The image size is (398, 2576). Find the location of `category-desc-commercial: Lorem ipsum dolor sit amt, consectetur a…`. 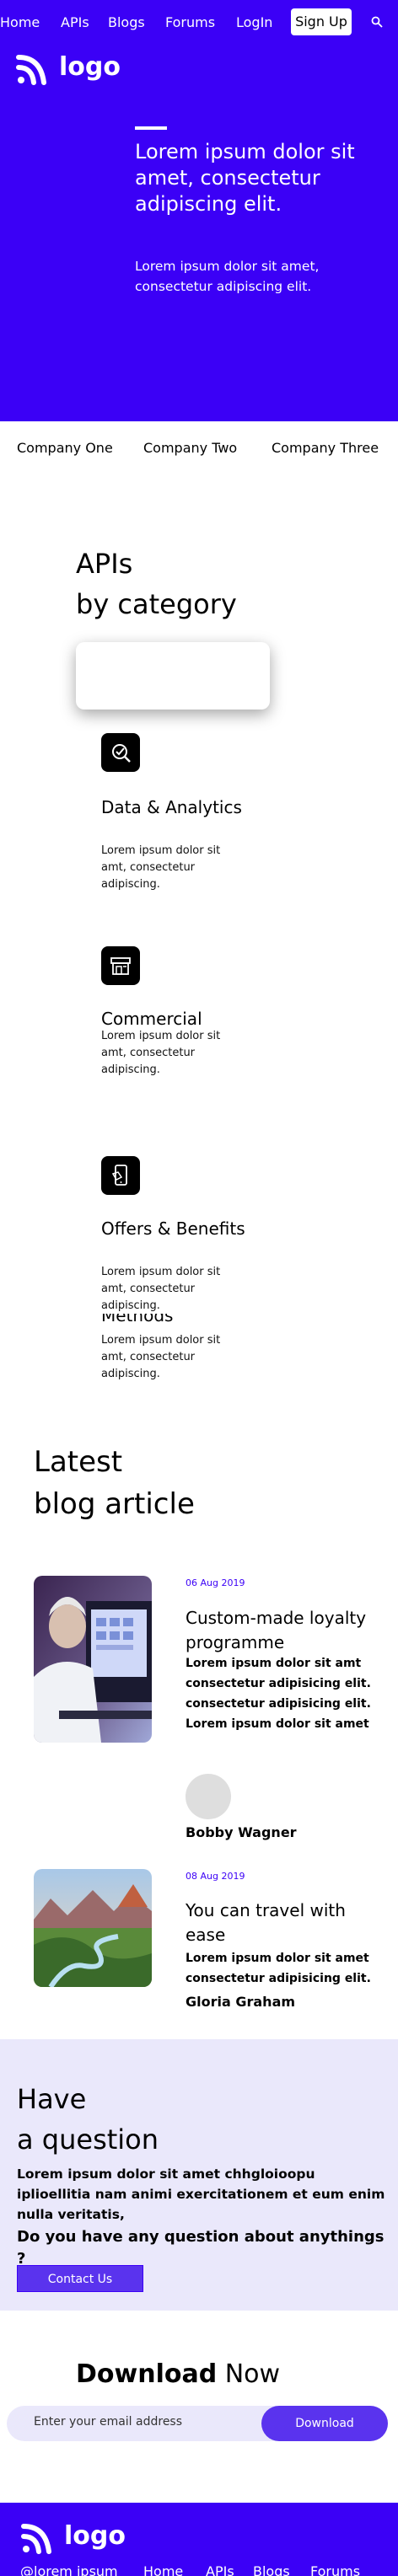

category-desc-commercial: Lorem ipsum dolor sit amt, consectetur a… is located at coordinates (161, 1053).